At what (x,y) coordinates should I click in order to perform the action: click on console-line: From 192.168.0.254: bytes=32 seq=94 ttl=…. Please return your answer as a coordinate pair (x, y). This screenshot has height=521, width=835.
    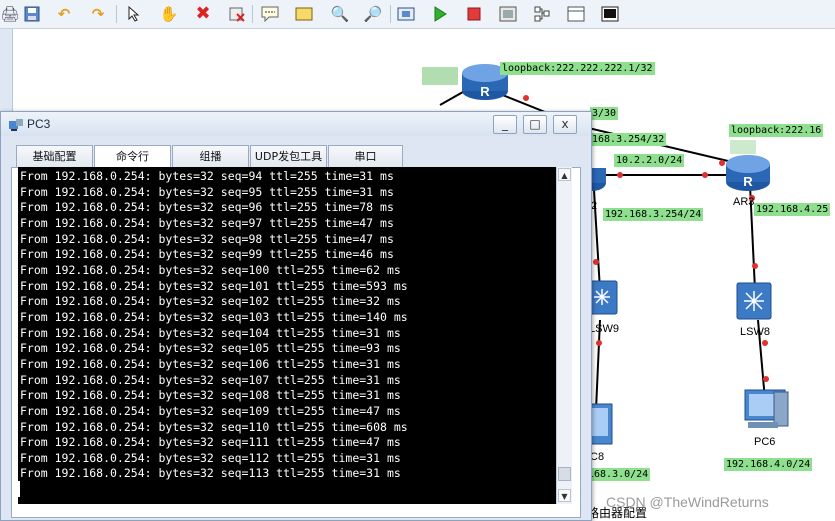
    Looking at the image, I should click on (207, 176).